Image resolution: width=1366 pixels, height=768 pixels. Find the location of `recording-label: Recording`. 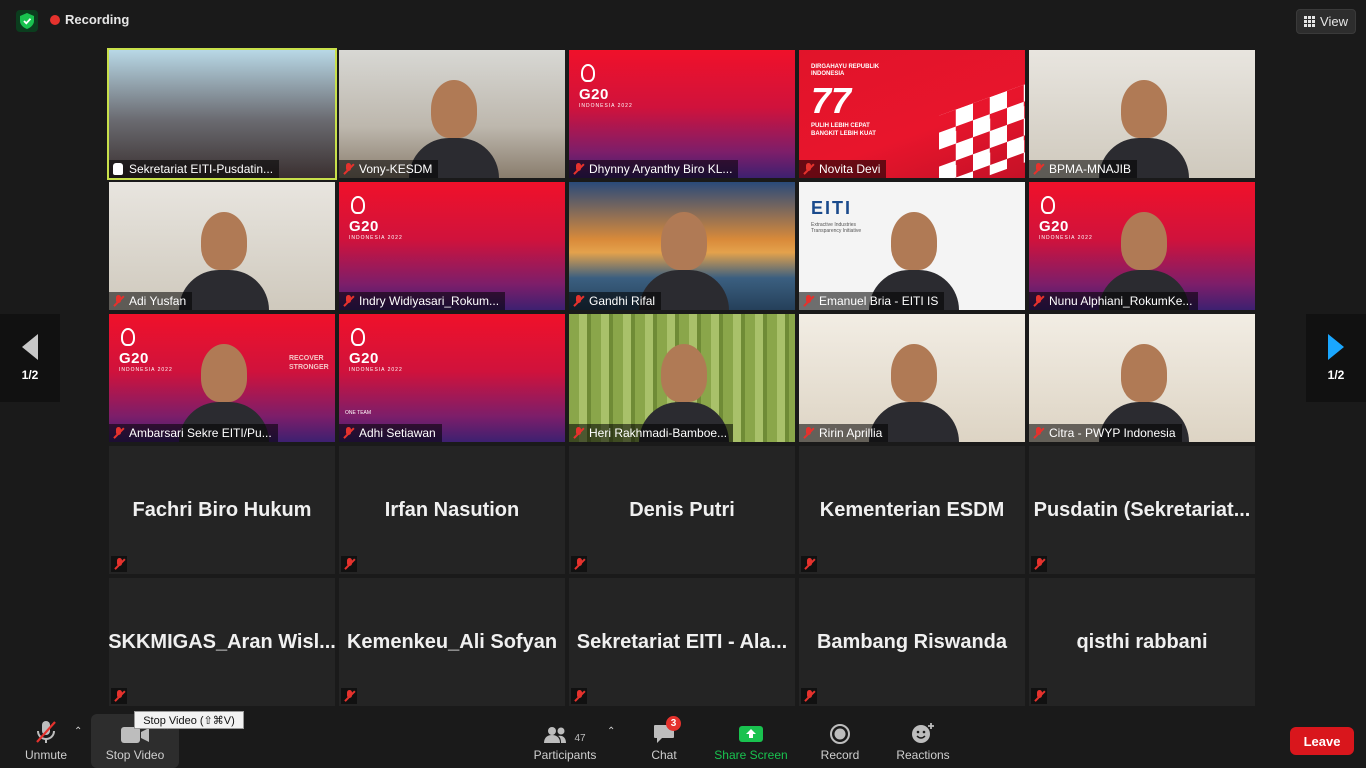

recording-label: Recording is located at coordinates (97, 19).